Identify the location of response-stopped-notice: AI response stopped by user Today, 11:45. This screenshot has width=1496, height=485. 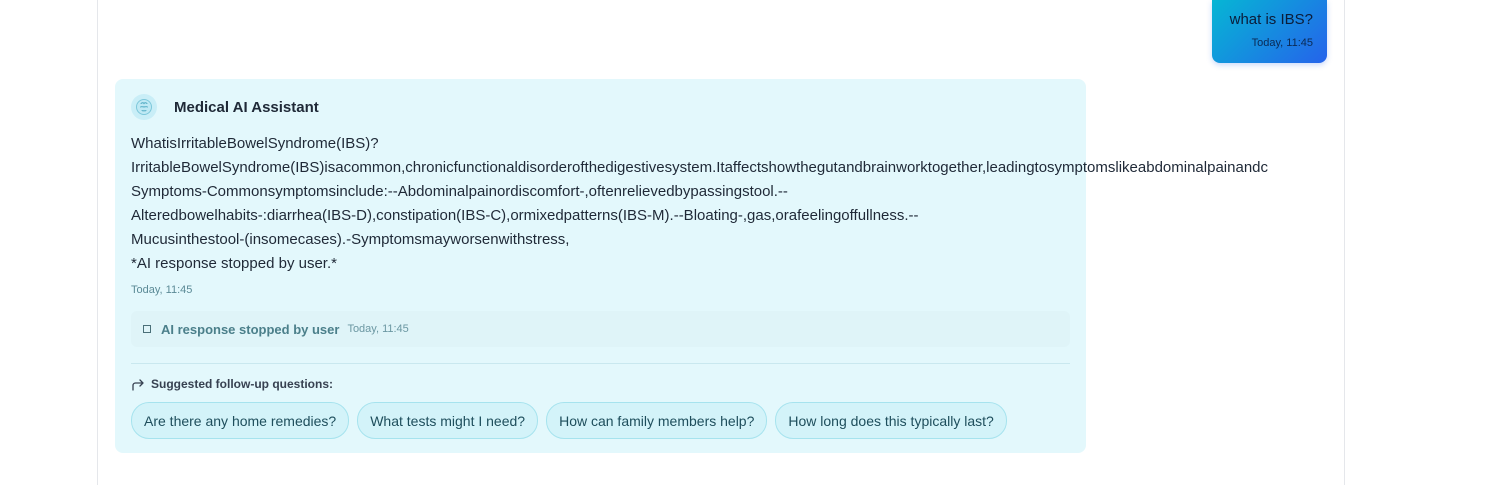
(600, 329).